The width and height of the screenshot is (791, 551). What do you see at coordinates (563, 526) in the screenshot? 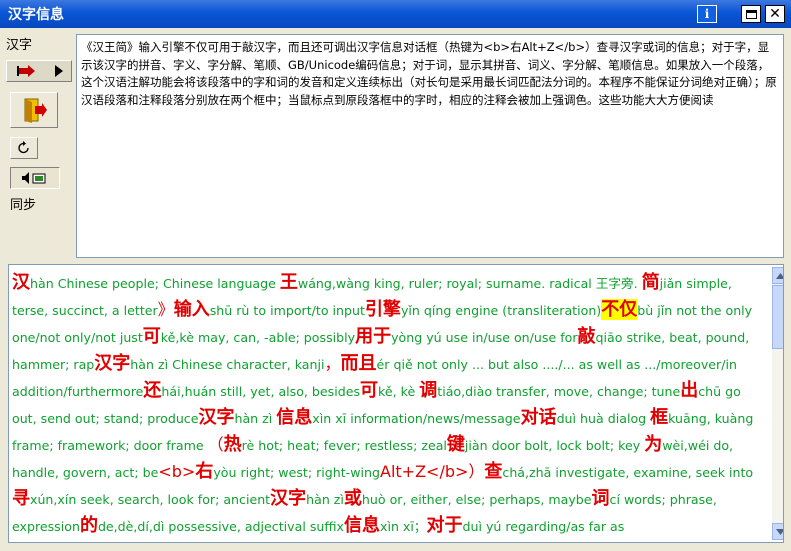
I see `gloss-definition: regarding/as far as` at bounding box center [563, 526].